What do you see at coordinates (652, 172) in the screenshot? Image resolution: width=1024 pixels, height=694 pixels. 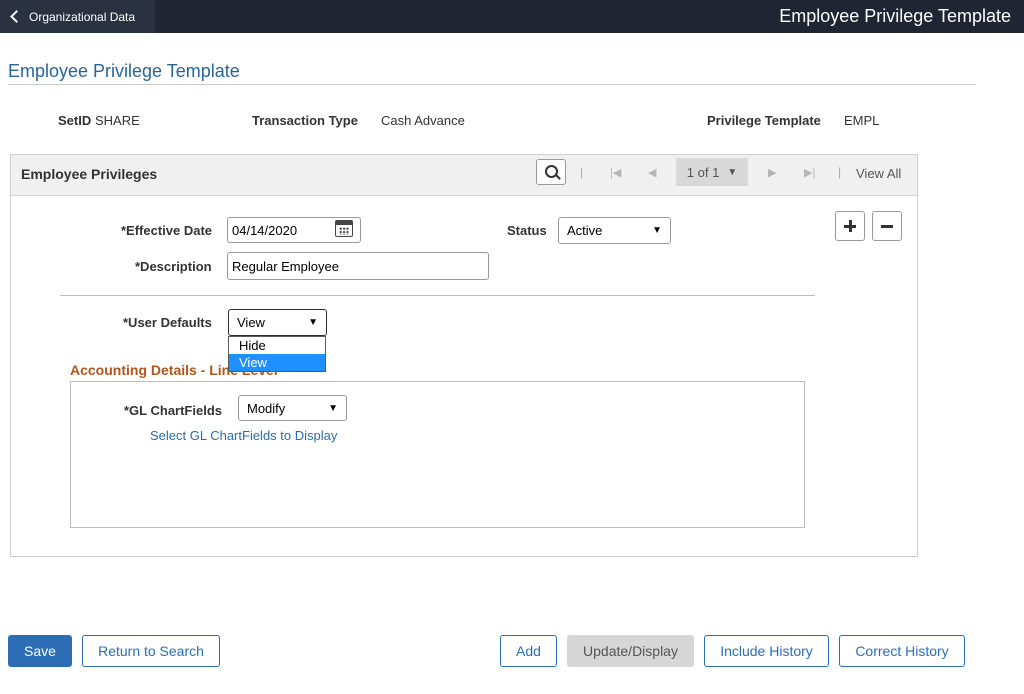 I see `prev-icon: ◀` at bounding box center [652, 172].